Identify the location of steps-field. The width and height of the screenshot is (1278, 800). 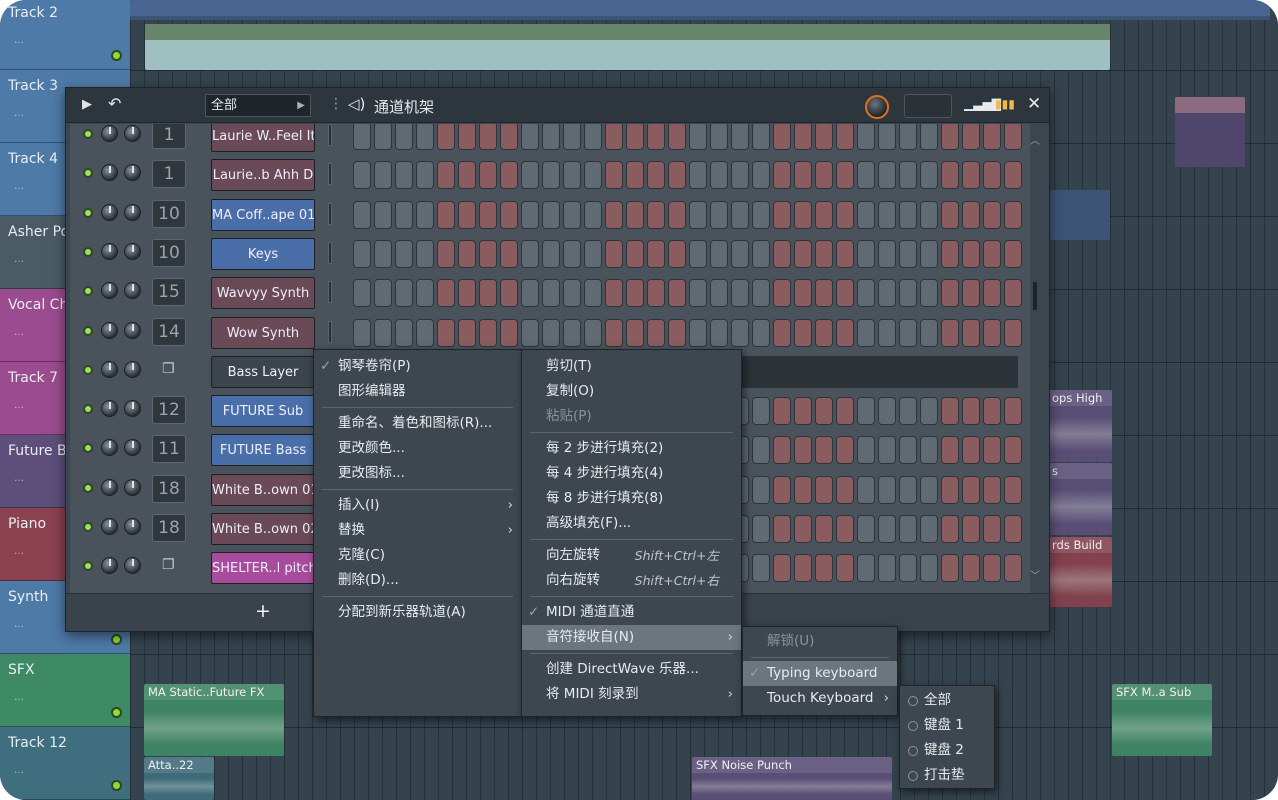
(928, 106).